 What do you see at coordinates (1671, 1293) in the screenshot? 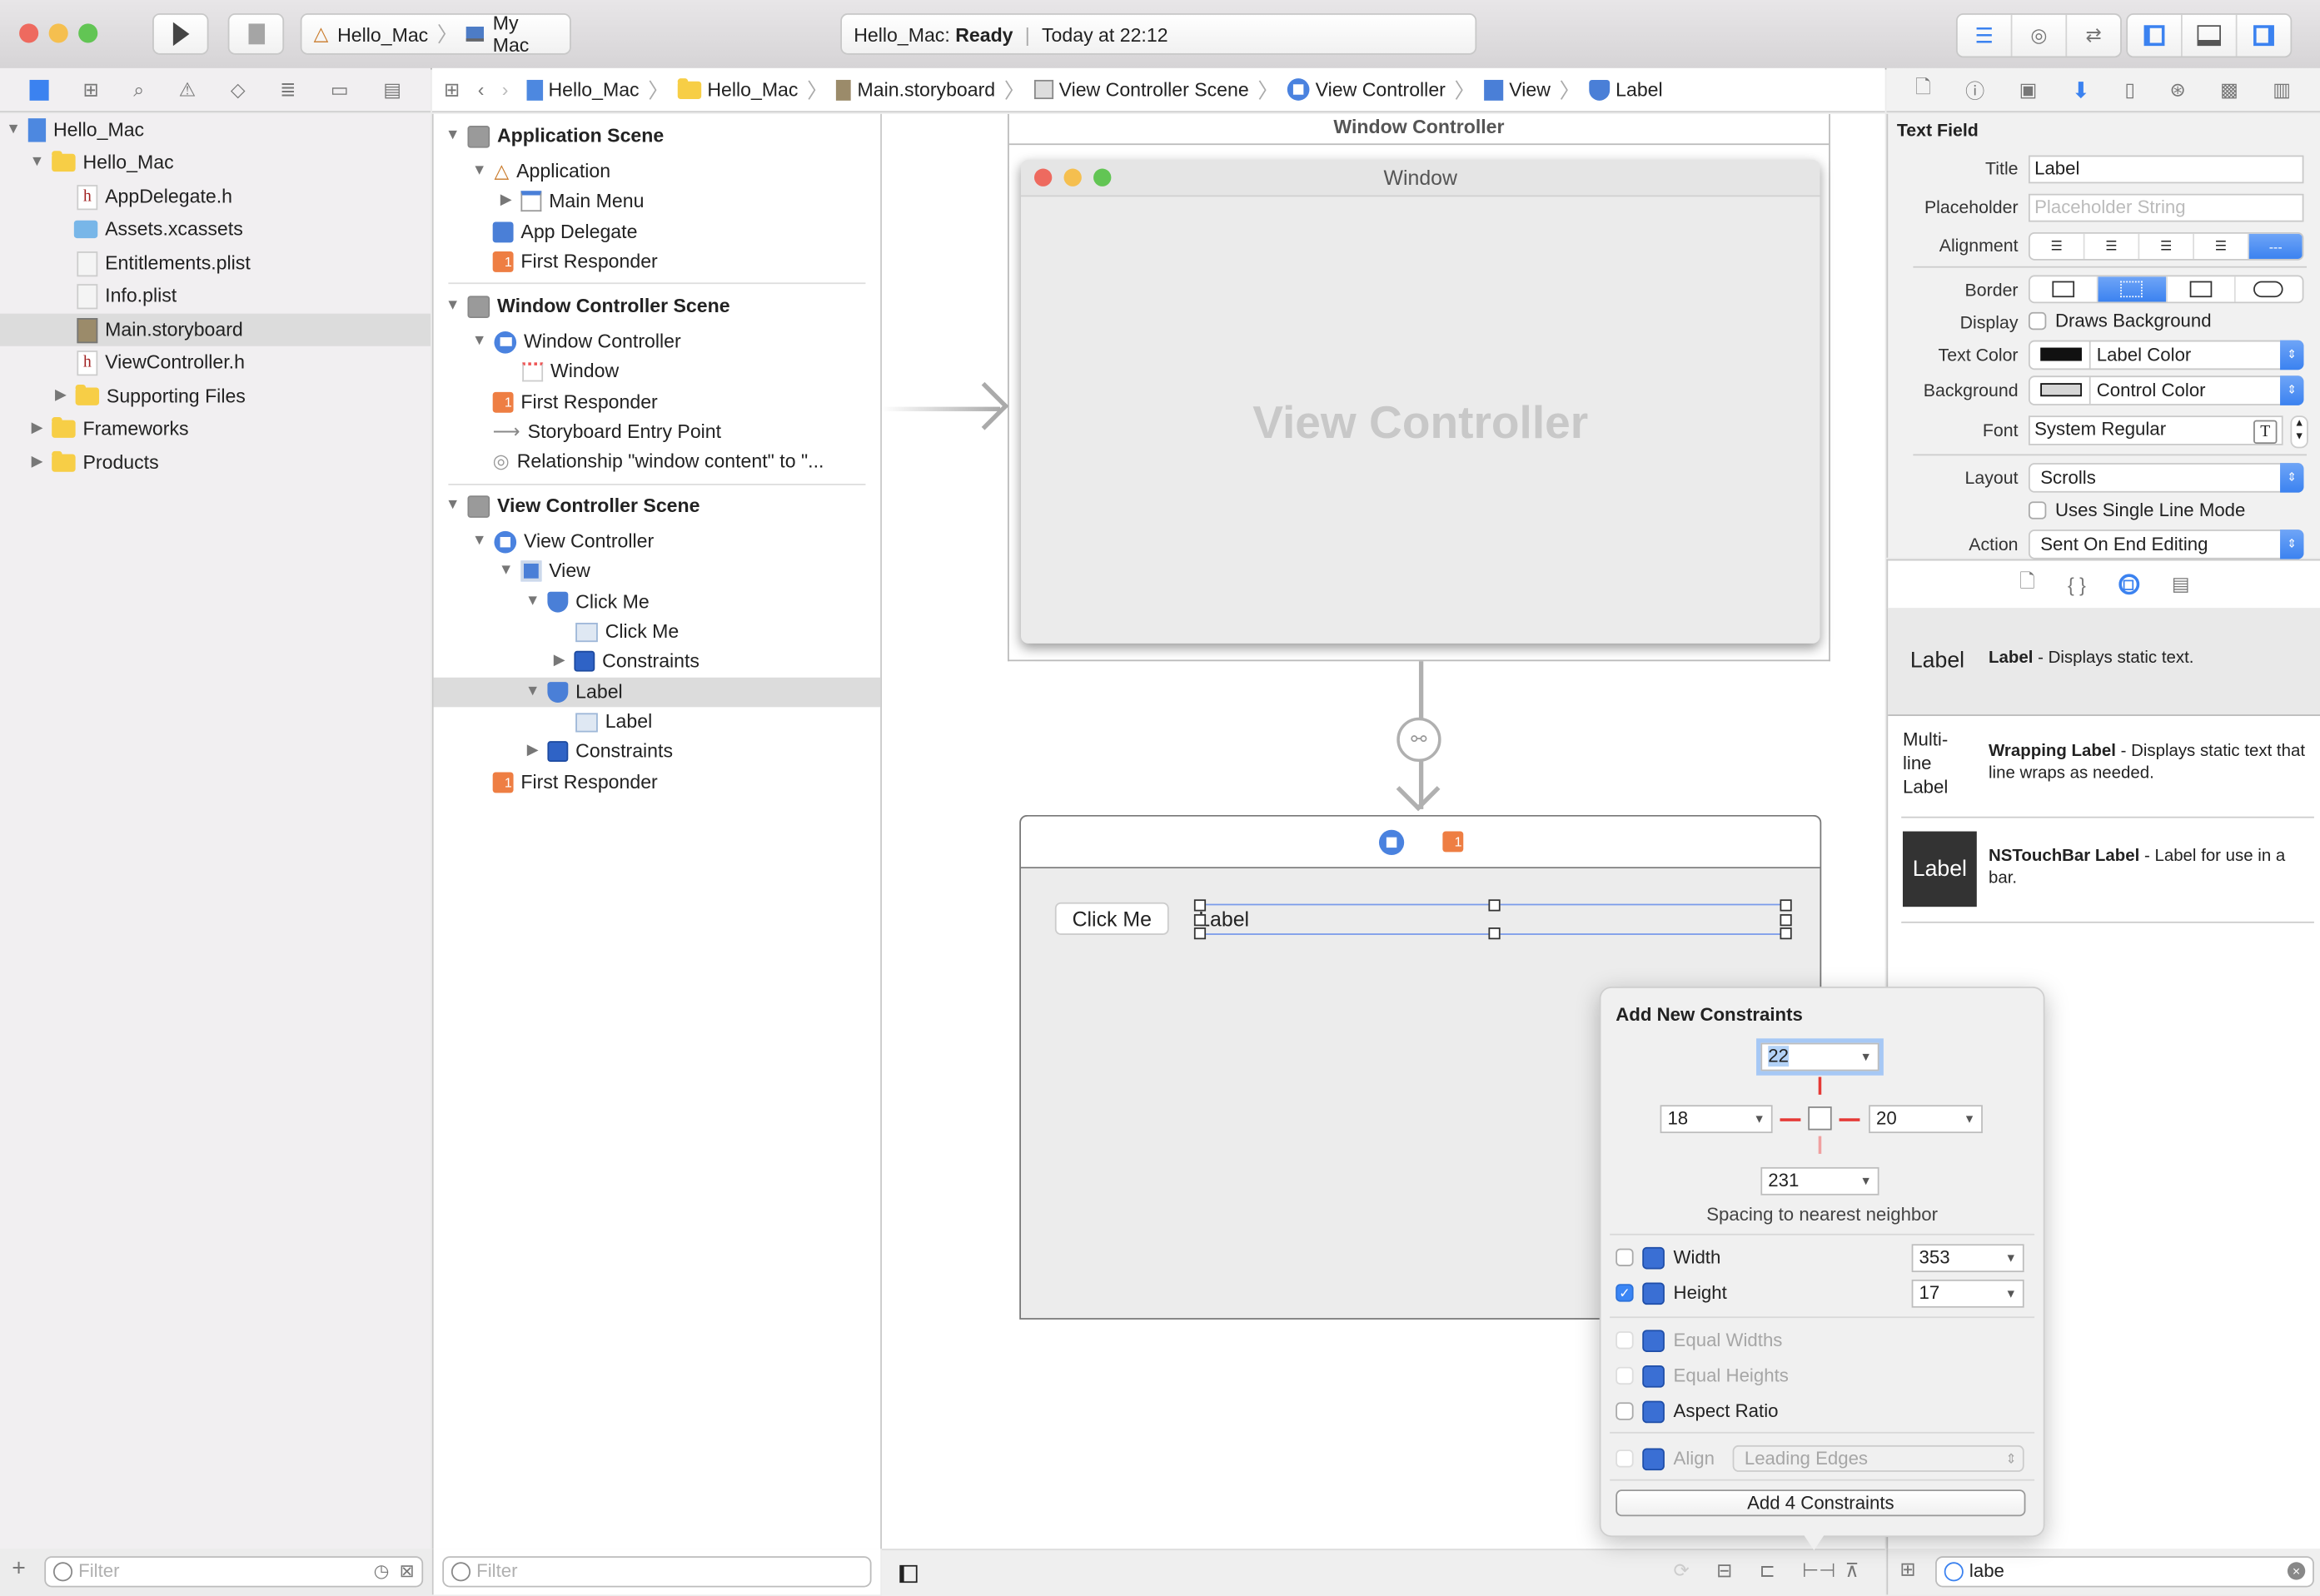
I see `height-constraint-row: ✓ Height` at bounding box center [1671, 1293].